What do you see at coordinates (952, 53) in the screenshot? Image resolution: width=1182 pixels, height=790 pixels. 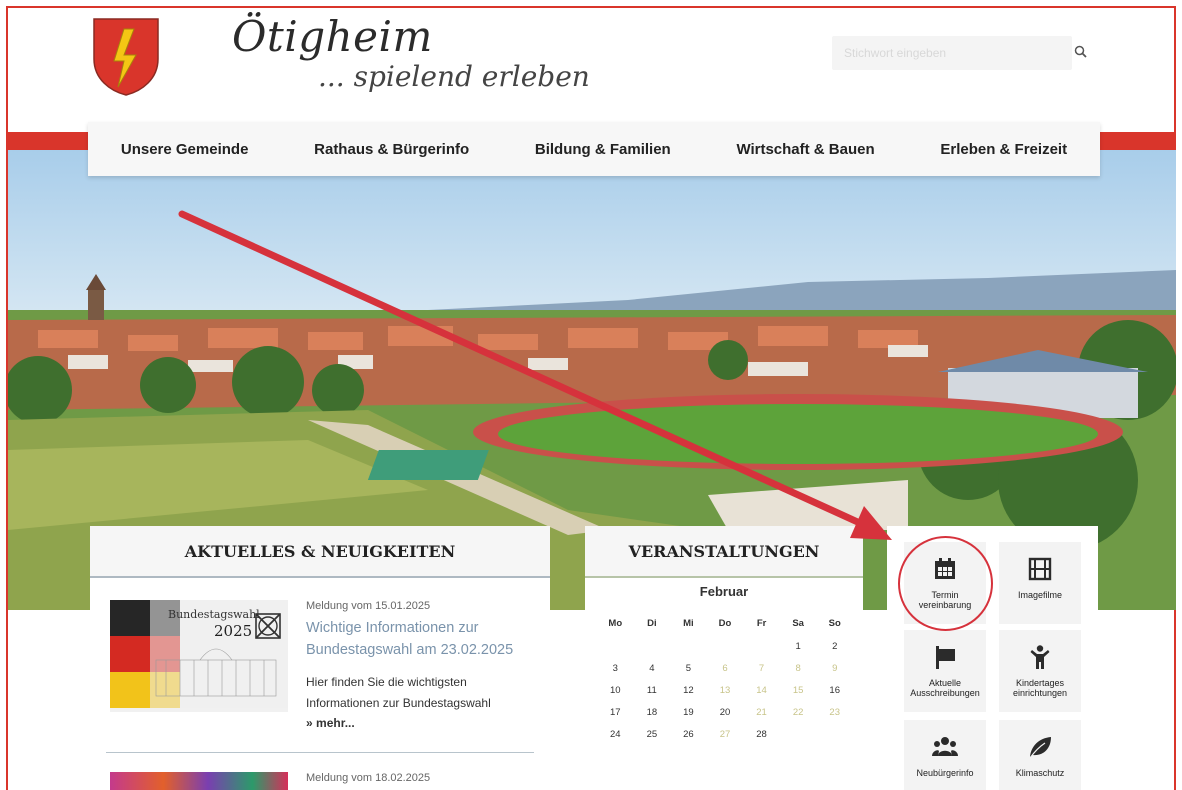 I see `search-input` at bounding box center [952, 53].